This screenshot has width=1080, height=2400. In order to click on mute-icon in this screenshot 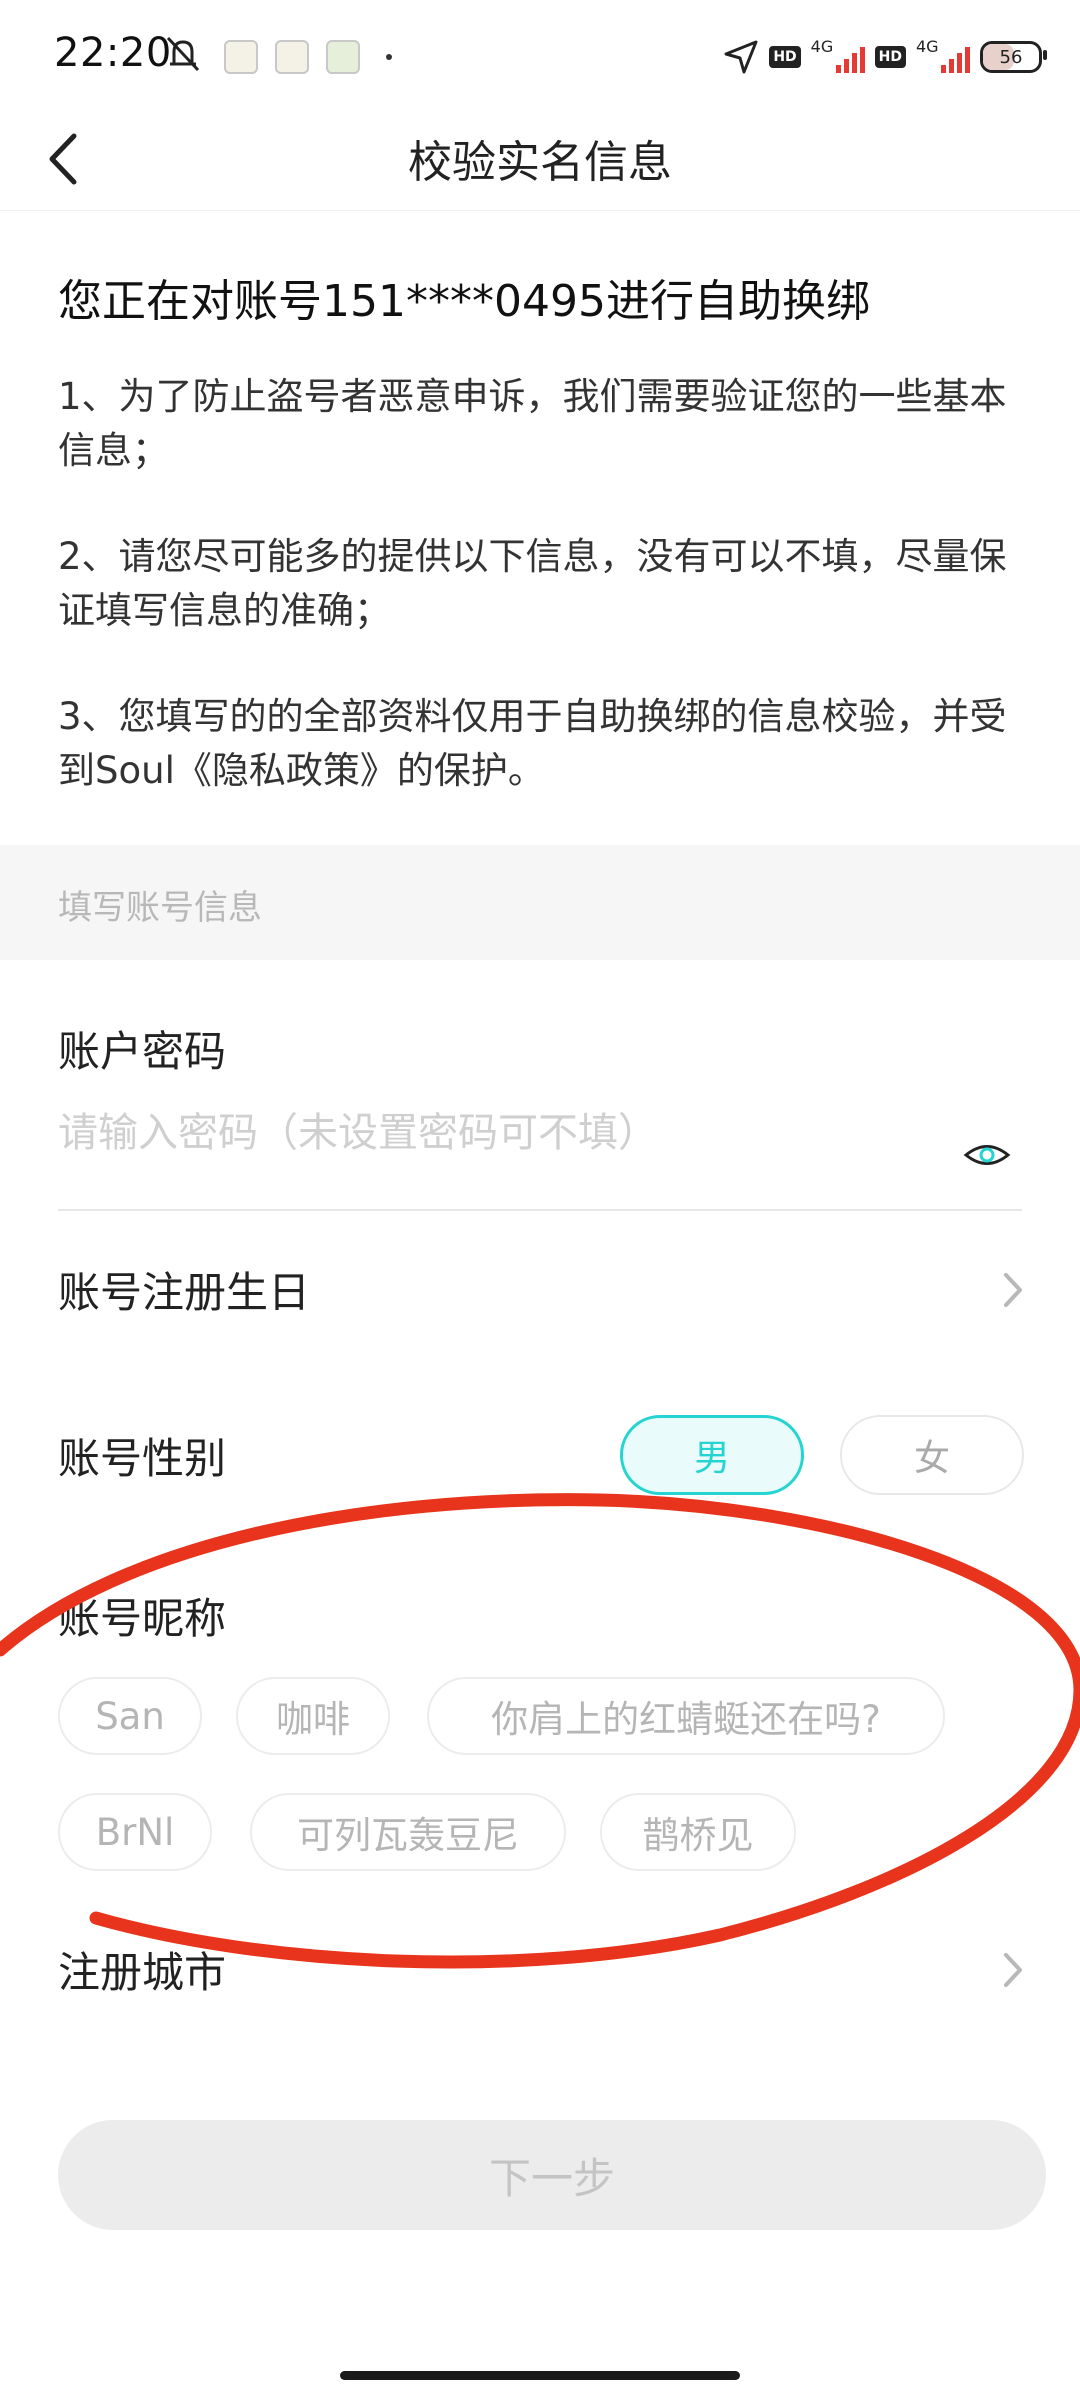, I will do `click(183, 54)`.